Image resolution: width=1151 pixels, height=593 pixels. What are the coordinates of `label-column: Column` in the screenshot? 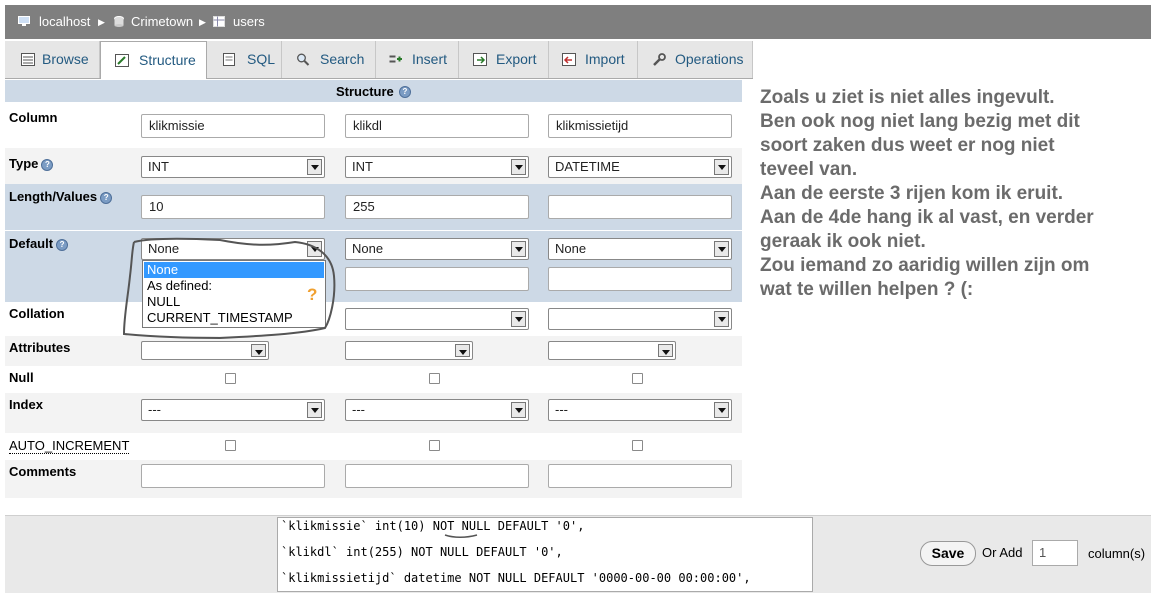 It's located at (33, 117).